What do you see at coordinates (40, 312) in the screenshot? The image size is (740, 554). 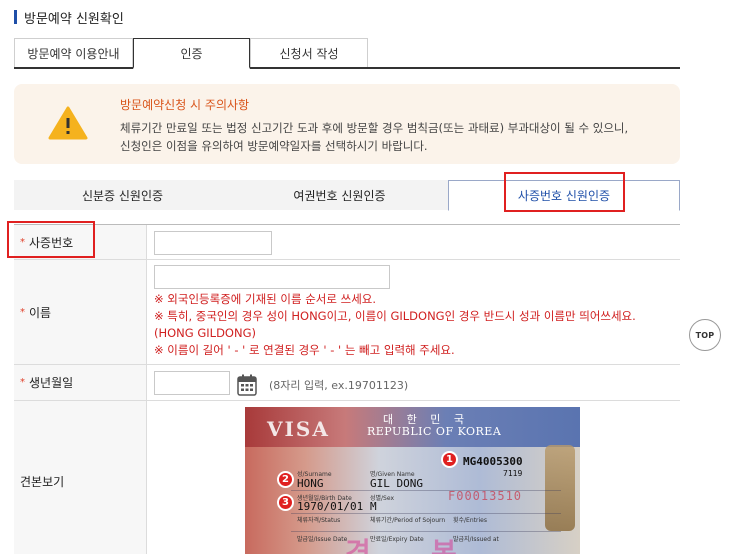 I see `name-label-text: 이름` at bounding box center [40, 312].